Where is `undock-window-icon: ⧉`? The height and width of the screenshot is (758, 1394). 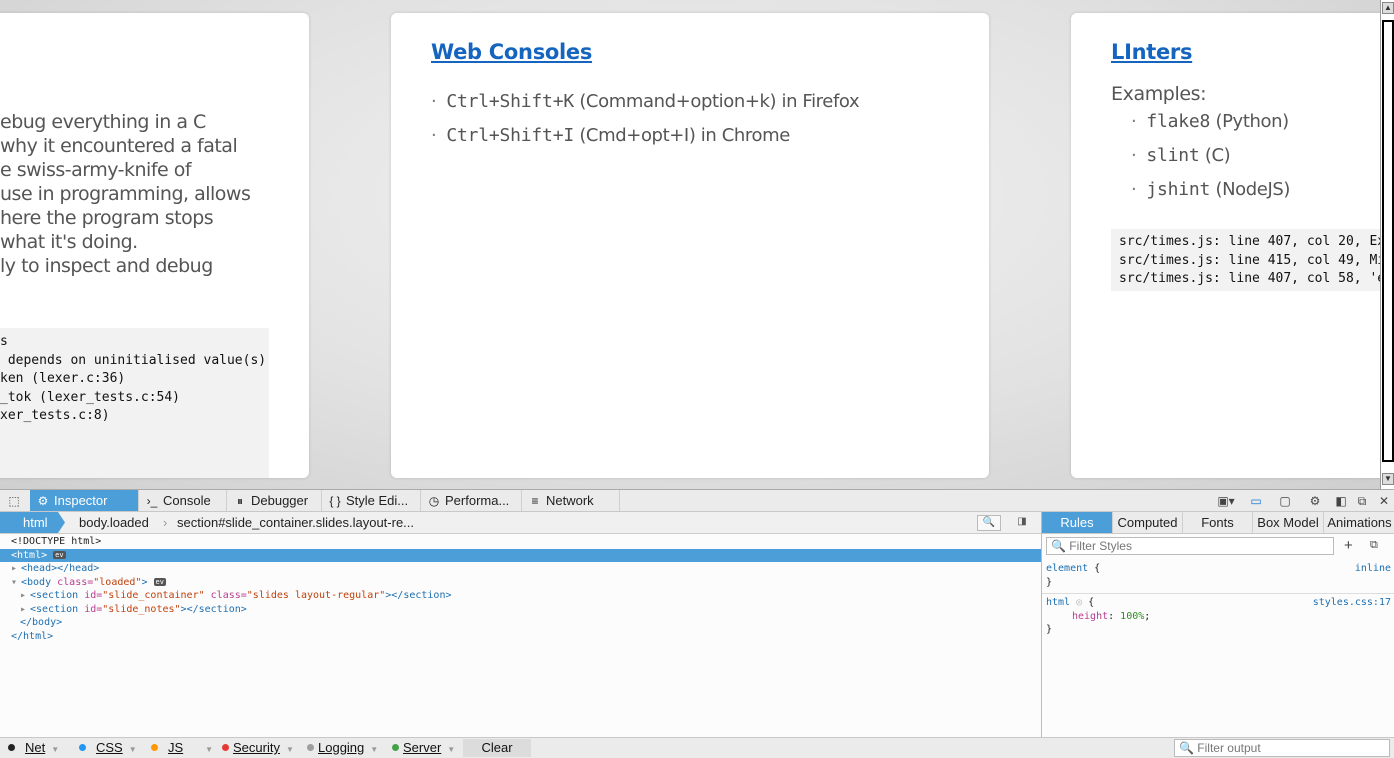 undock-window-icon: ⧉ is located at coordinates (1362, 501).